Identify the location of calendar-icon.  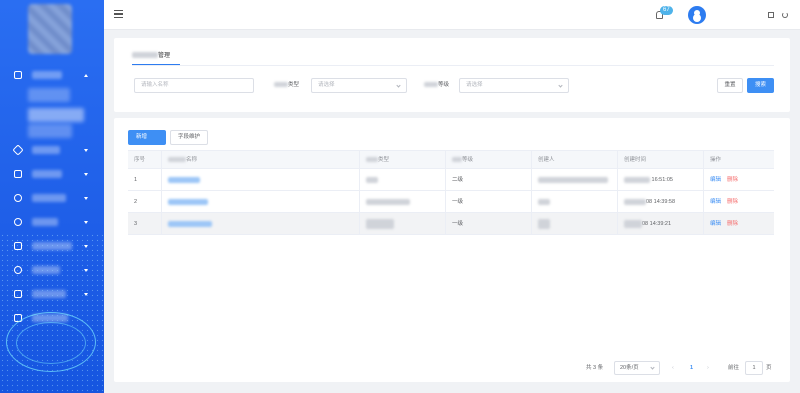
(18, 174).